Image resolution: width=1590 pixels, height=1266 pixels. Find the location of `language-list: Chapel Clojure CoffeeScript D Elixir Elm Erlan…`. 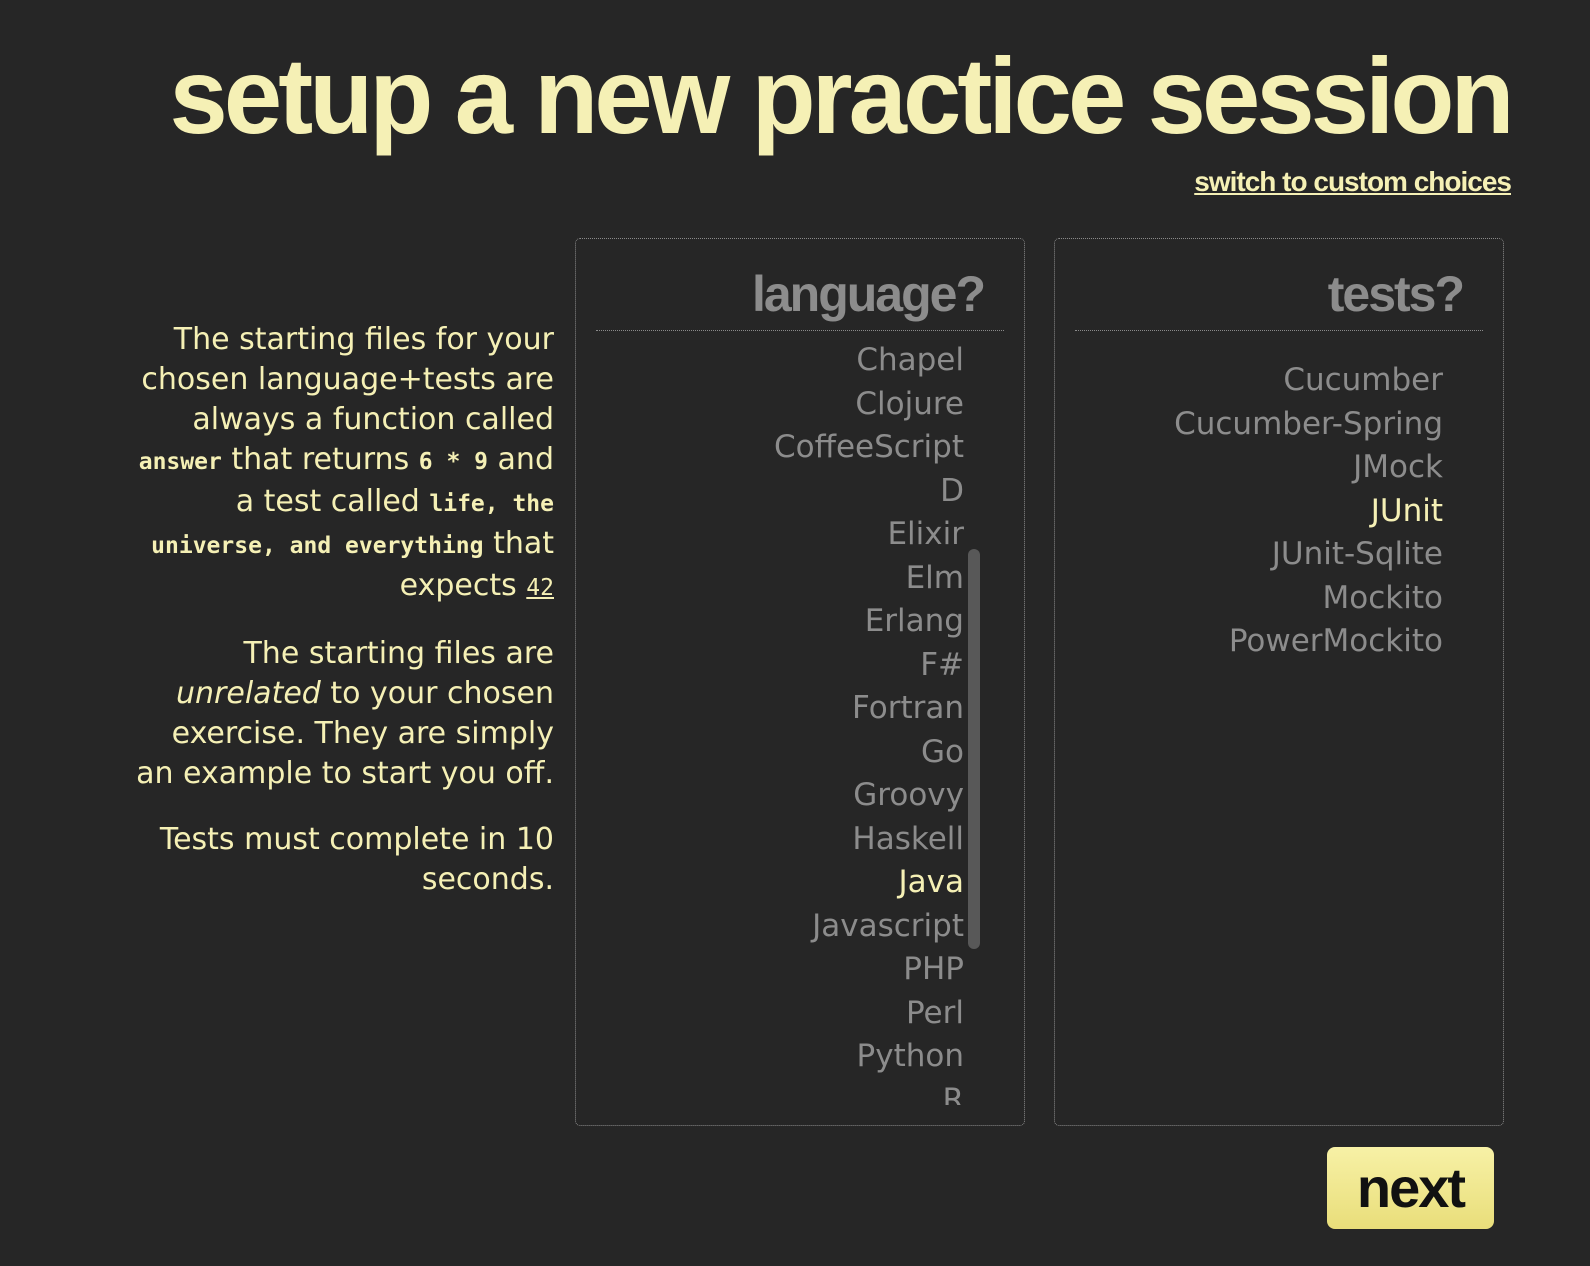

language-list: Chapel Clojure CoffeeScript D Elixir Elm Erlan… is located at coordinates (784, 722).